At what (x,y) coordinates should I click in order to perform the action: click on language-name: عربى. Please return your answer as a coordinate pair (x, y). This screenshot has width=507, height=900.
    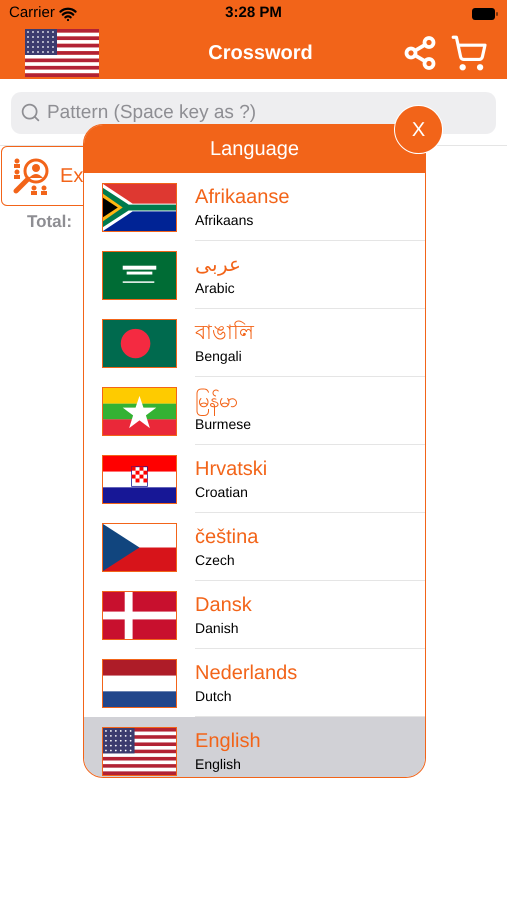
    Looking at the image, I should click on (218, 265).